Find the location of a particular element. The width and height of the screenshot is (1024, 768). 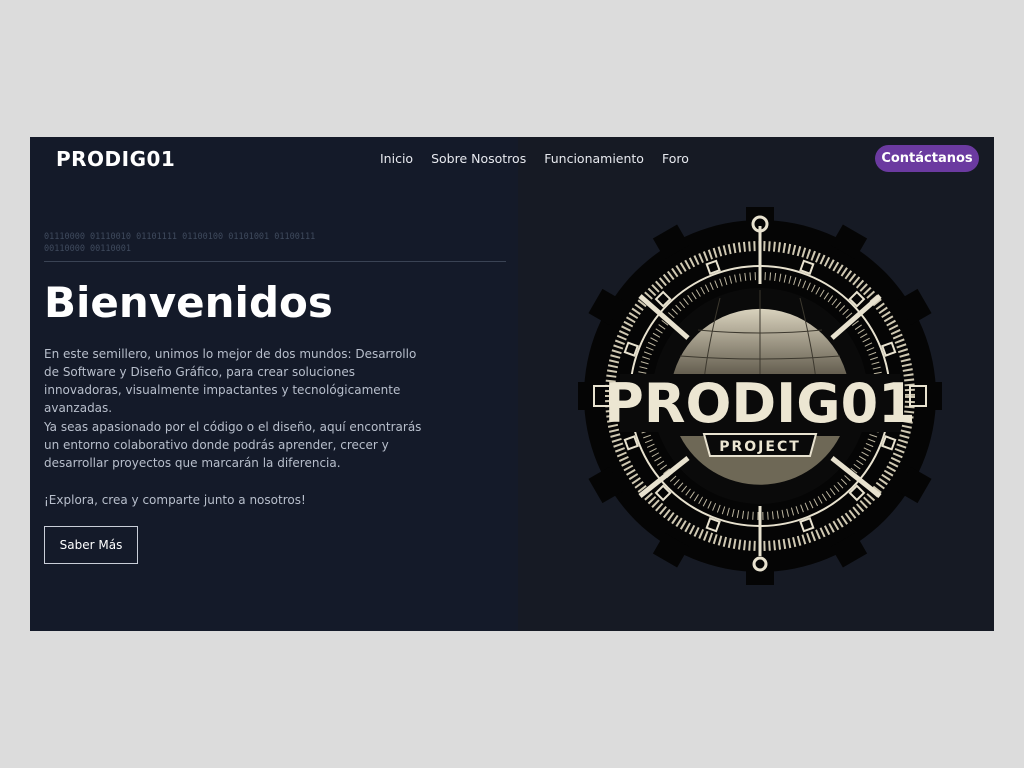

divider is located at coordinates (275, 261).